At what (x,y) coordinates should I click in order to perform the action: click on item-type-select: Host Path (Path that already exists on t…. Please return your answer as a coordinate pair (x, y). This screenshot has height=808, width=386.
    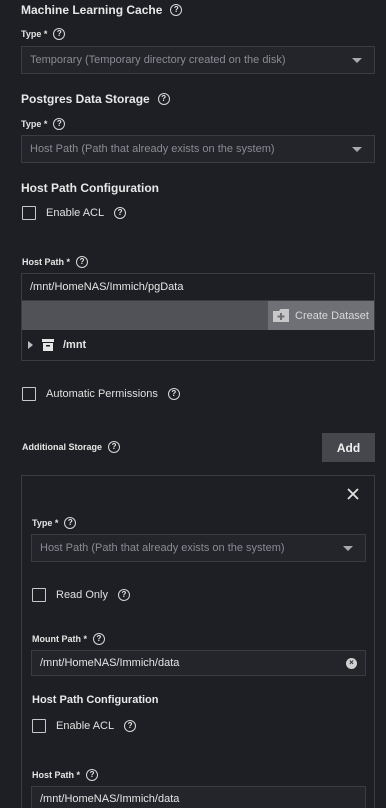
    Looking at the image, I should click on (198, 548).